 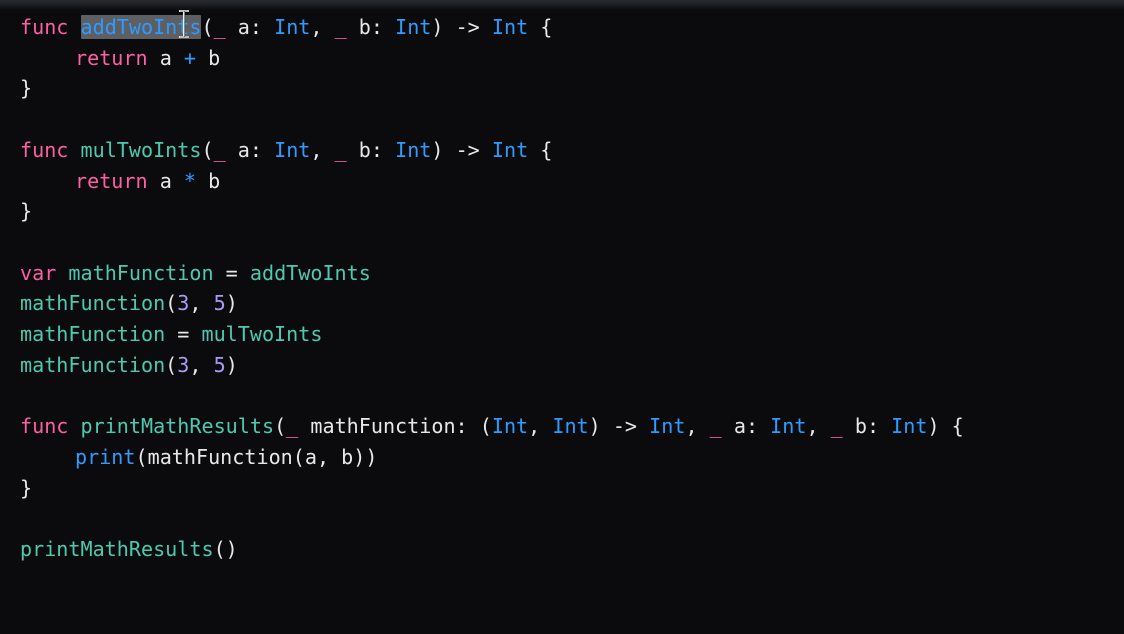 I want to click on code-line: printMathResults(), so click(x=129, y=549).